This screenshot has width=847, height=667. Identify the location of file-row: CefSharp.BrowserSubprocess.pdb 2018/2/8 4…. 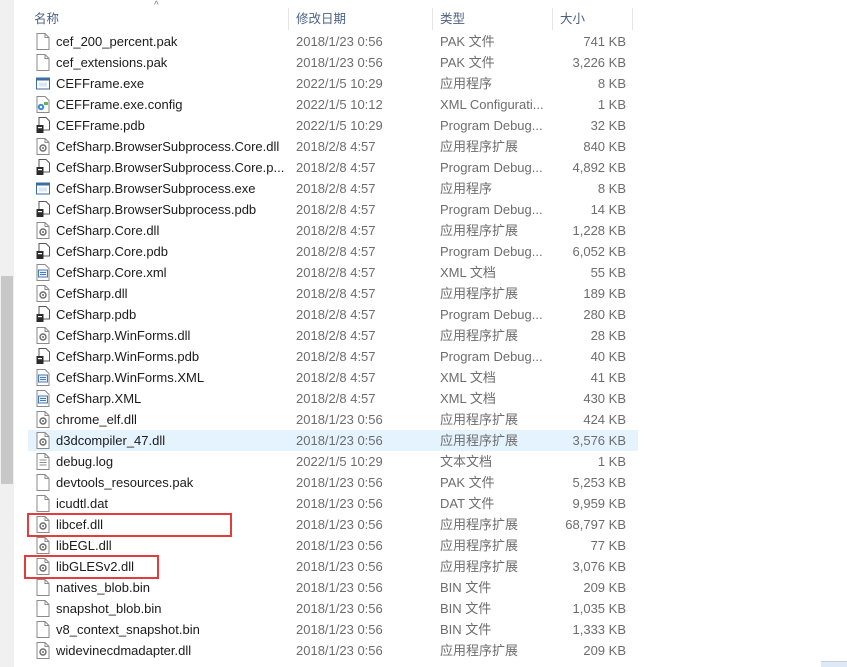
(333, 209).